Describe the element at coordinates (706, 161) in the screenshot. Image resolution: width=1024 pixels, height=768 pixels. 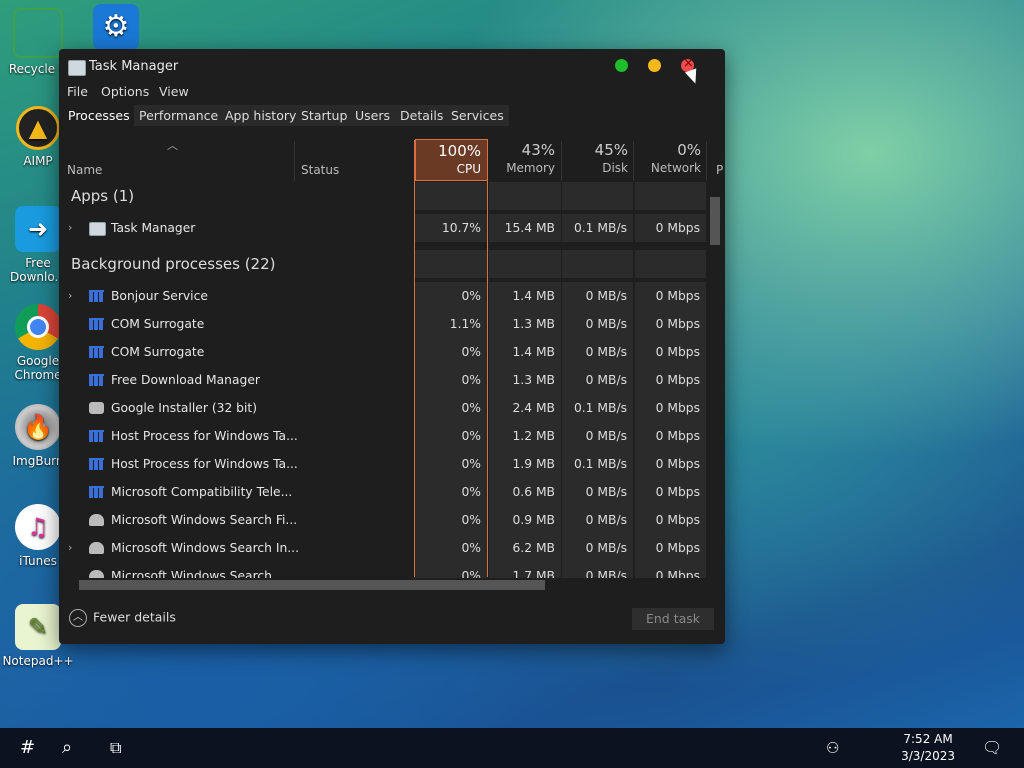
I see `column-divider` at that location.